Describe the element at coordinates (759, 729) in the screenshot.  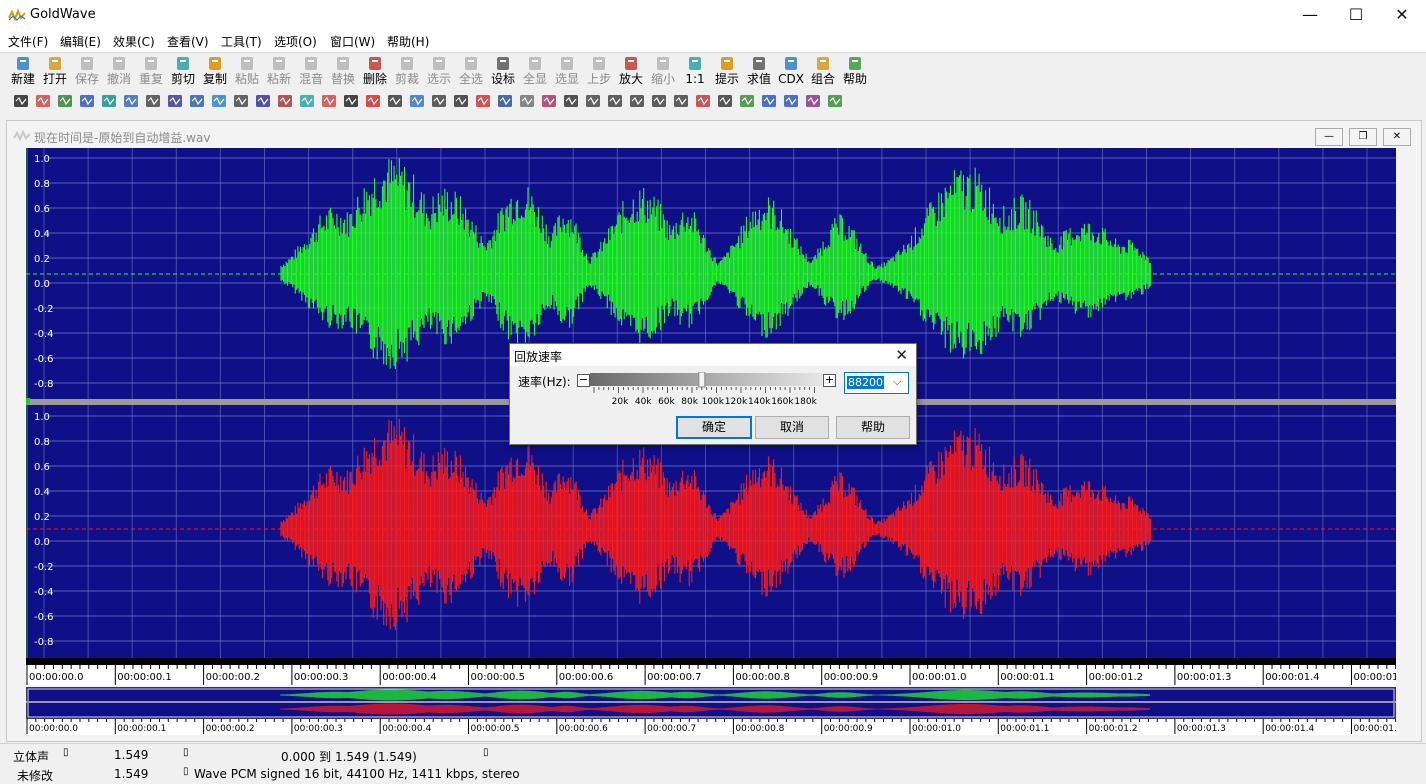
I see `overview-time-tick-label: 00:00:00.8` at that location.